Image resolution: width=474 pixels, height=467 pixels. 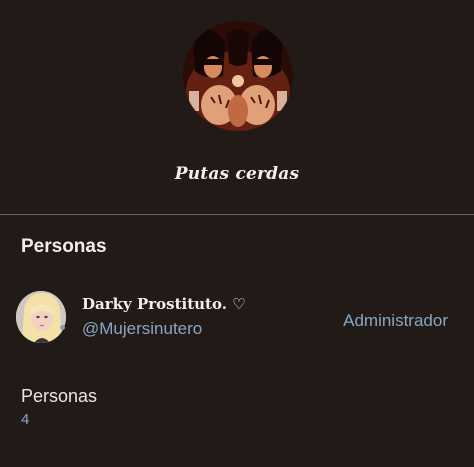 I want to click on group-photo-icon, so click(x=238, y=76).